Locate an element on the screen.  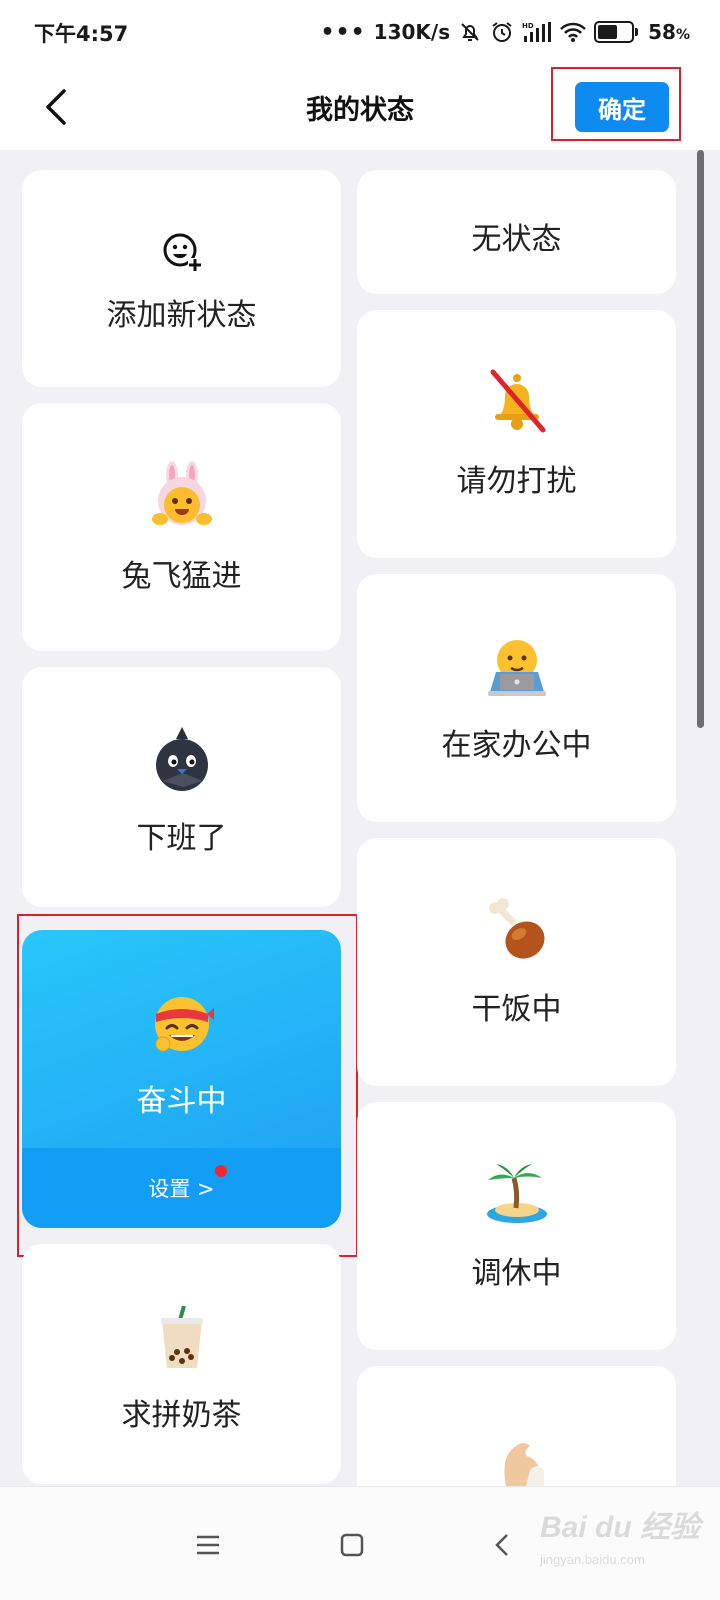
status-card-offwork: 下班了 is located at coordinates (181, 787).